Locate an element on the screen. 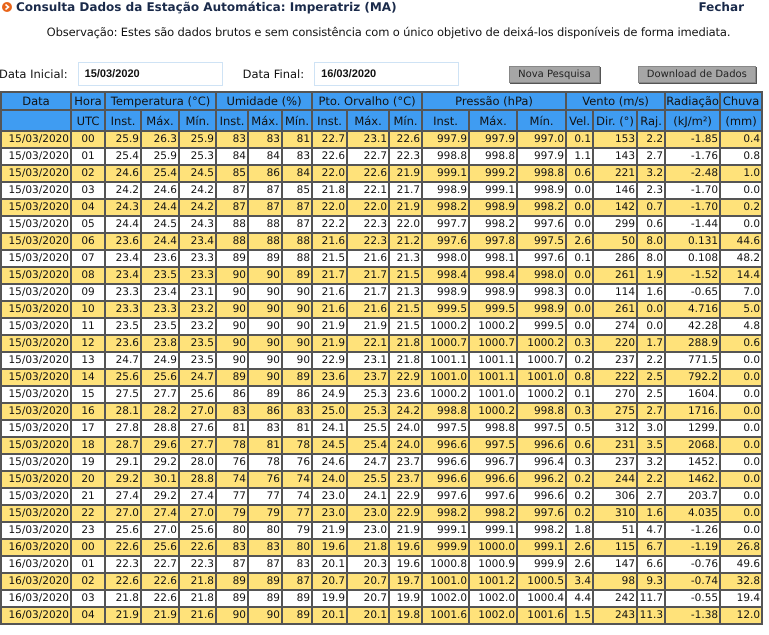  table-cell: 06 is located at coordinates (88, 241).